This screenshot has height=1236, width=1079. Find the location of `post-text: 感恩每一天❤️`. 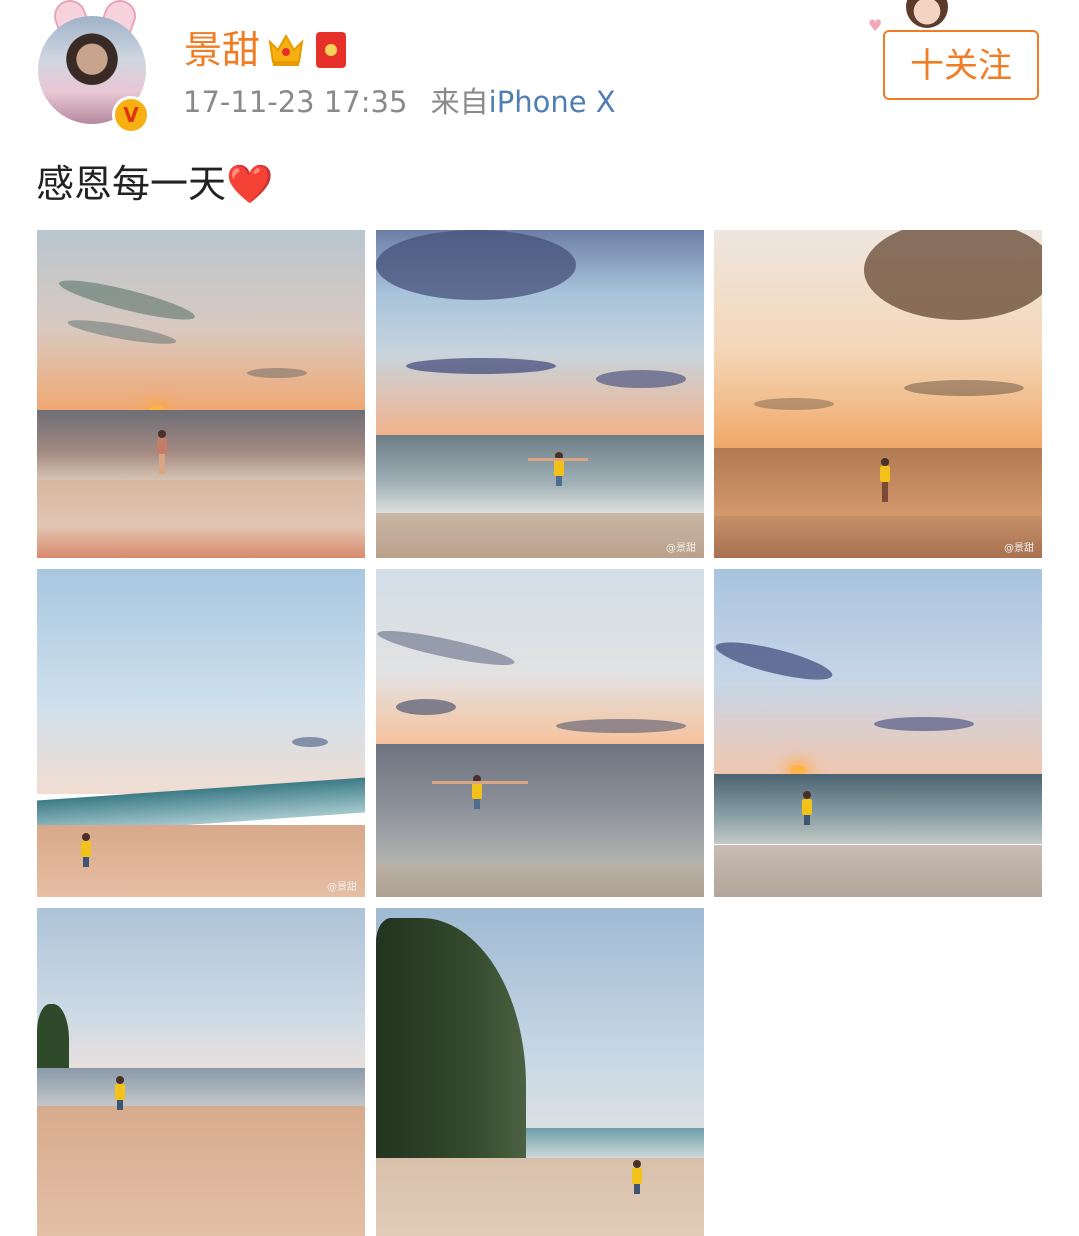

post-text: 感恩每一天❤️ is located at coordinates (154, 184).